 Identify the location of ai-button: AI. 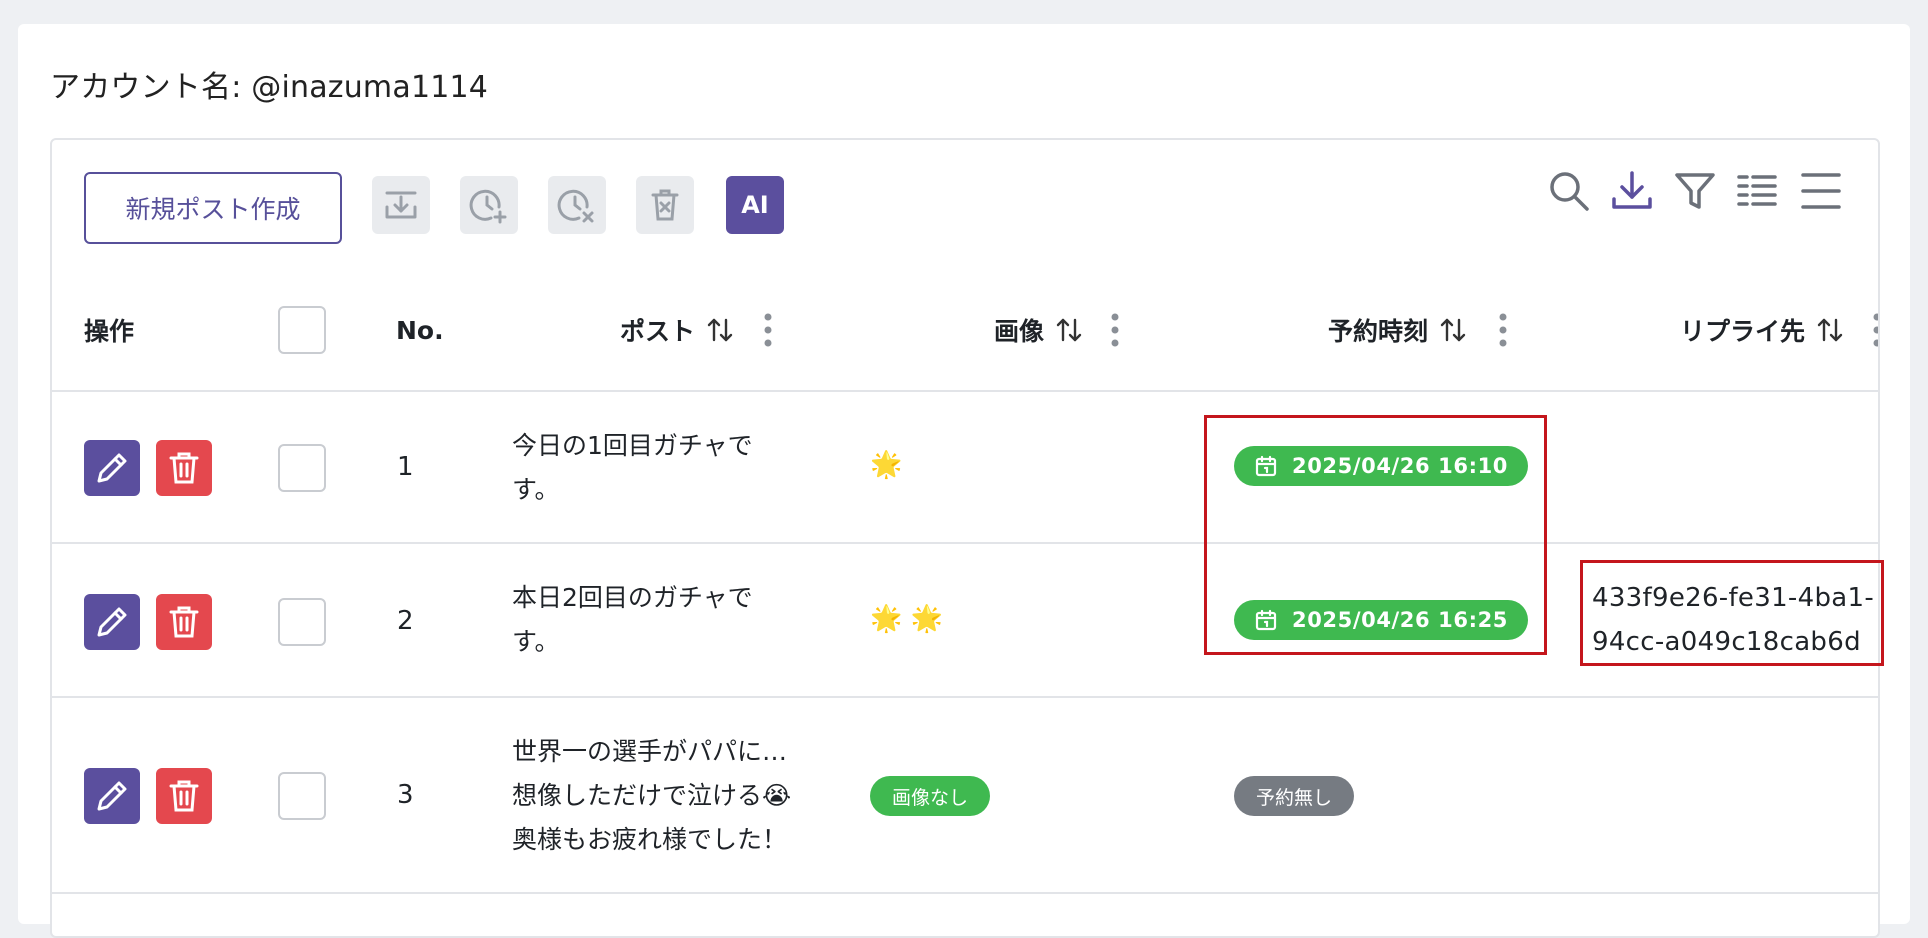
(755, 205).